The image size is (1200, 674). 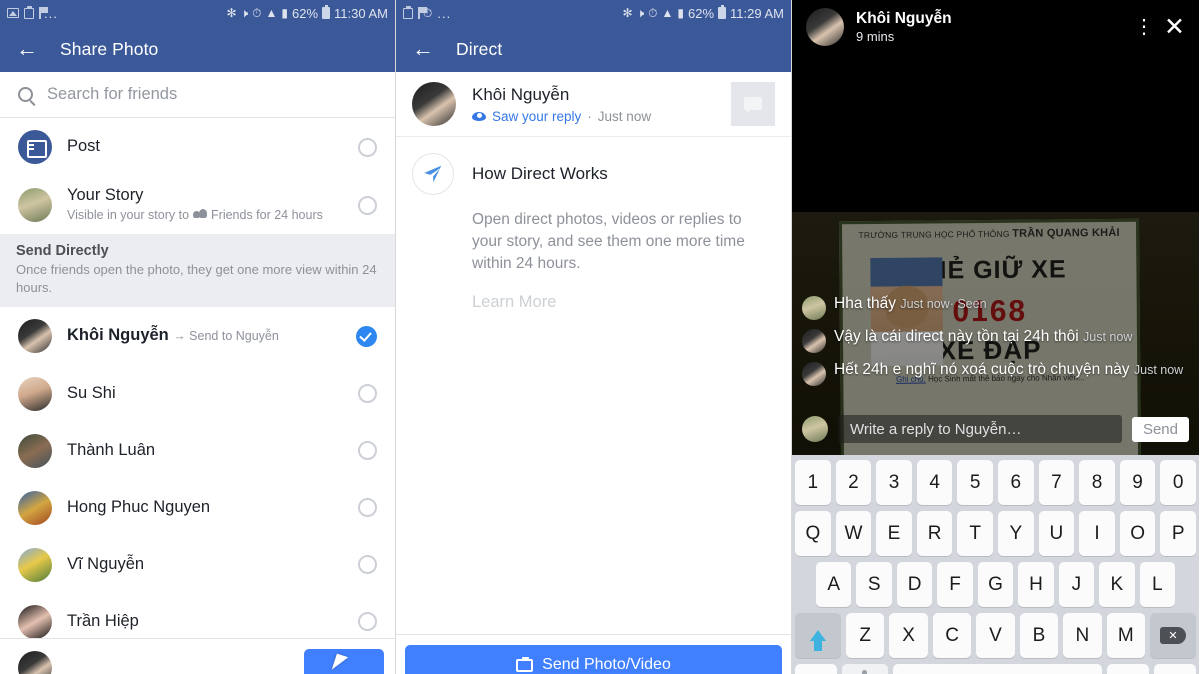 I want to click on friend-row-khoi-nguyen: Khôi Nguyễn → Send to Nguyễn, so click(x=197, y=336).